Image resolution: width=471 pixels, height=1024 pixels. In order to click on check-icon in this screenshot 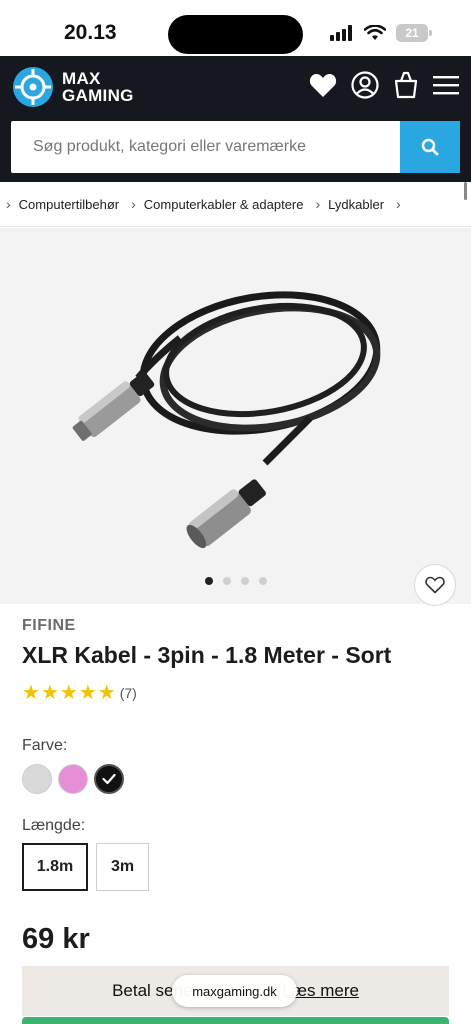, I will do `click(109, 779)`.